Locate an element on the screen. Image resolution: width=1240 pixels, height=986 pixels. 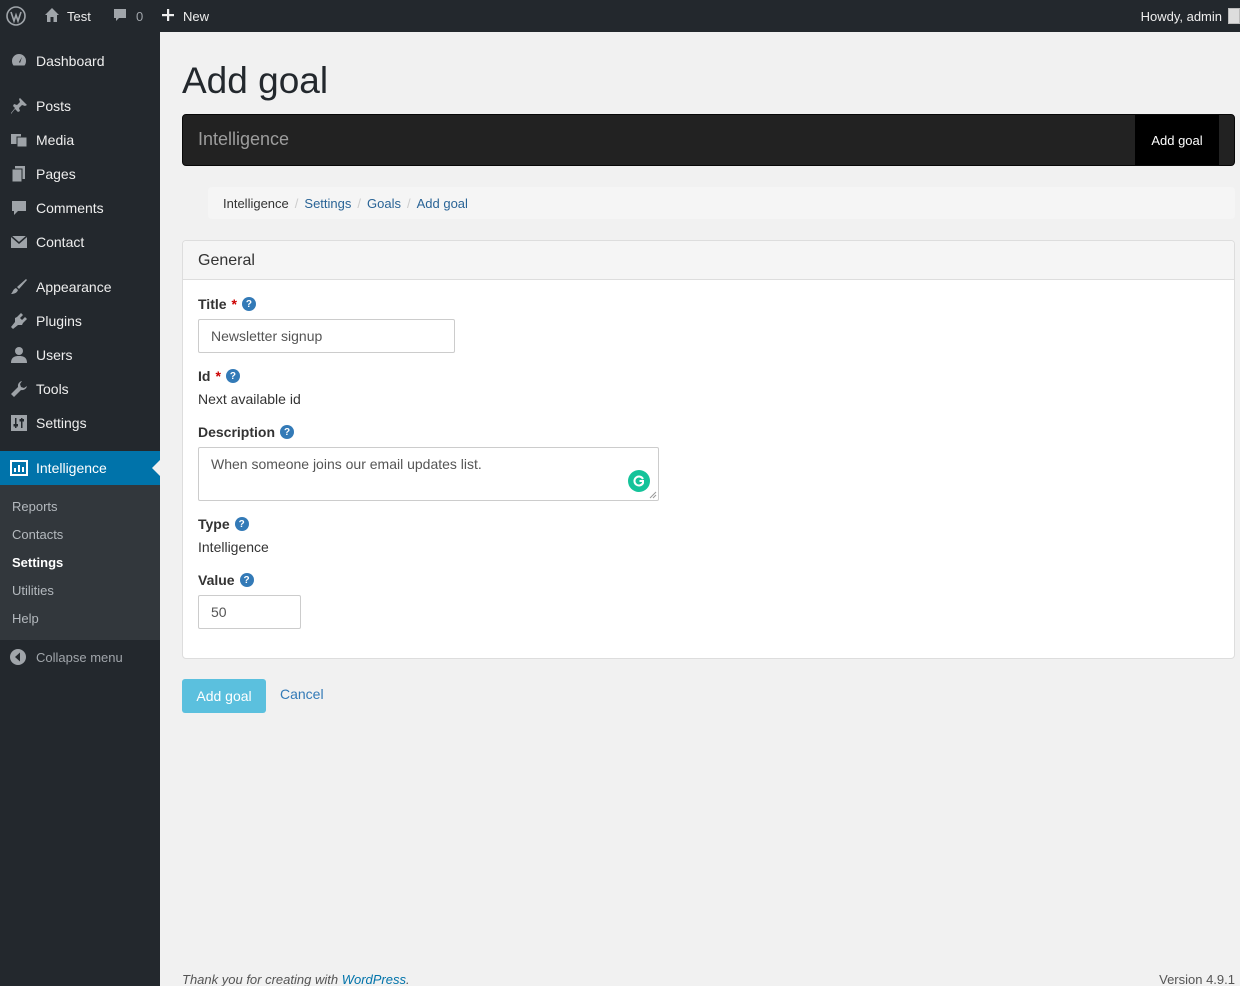
pin-icon is located at coordinates (19, 106).